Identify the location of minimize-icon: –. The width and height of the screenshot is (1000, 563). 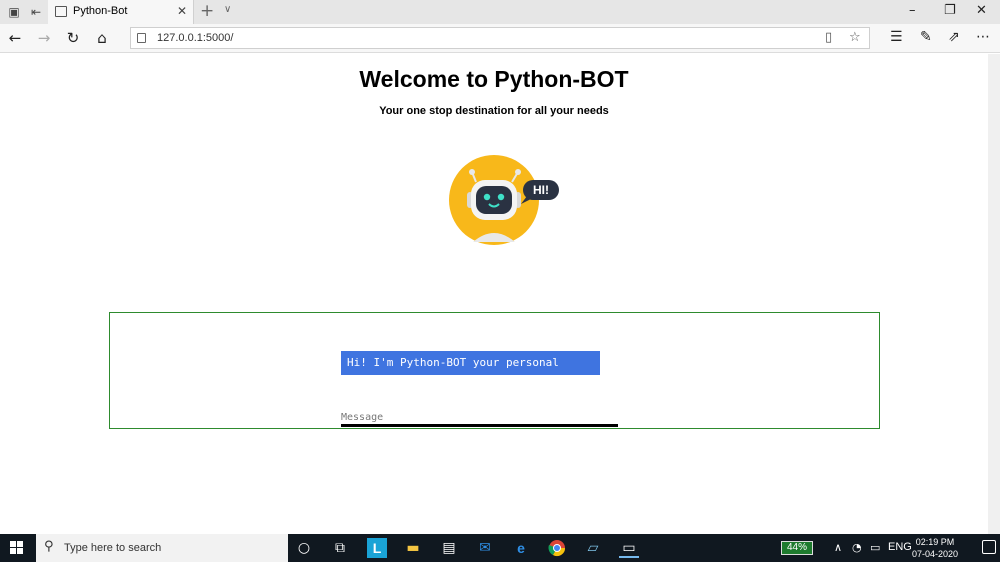
(912, 10).